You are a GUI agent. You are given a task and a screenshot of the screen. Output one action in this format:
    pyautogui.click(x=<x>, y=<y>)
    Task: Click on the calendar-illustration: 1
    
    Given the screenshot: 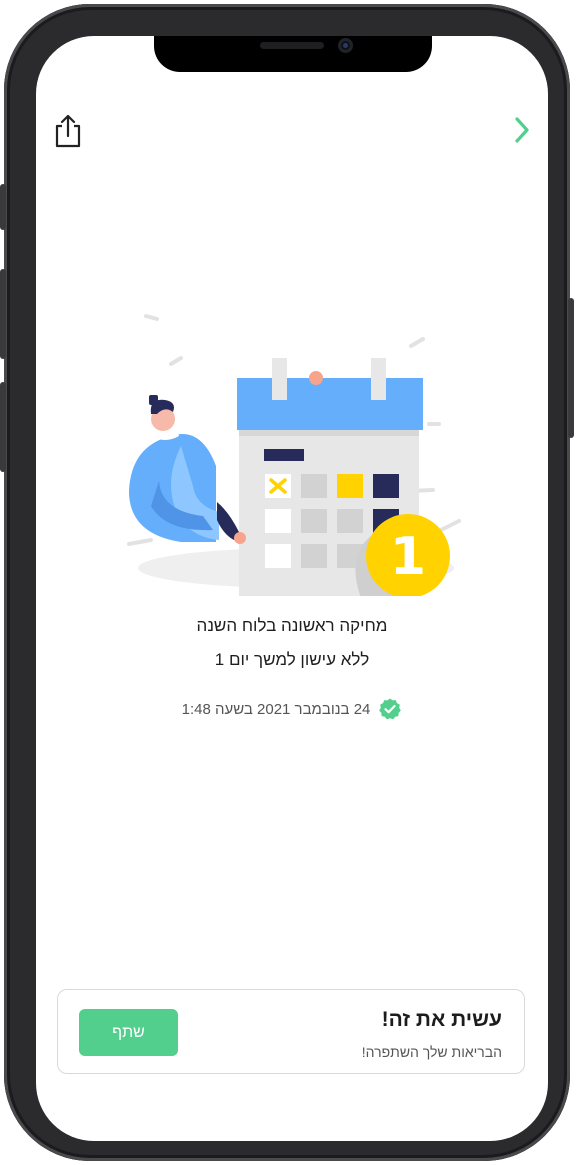 What is the action you would take?
    pyautogui.click(x=294, y=455)
    